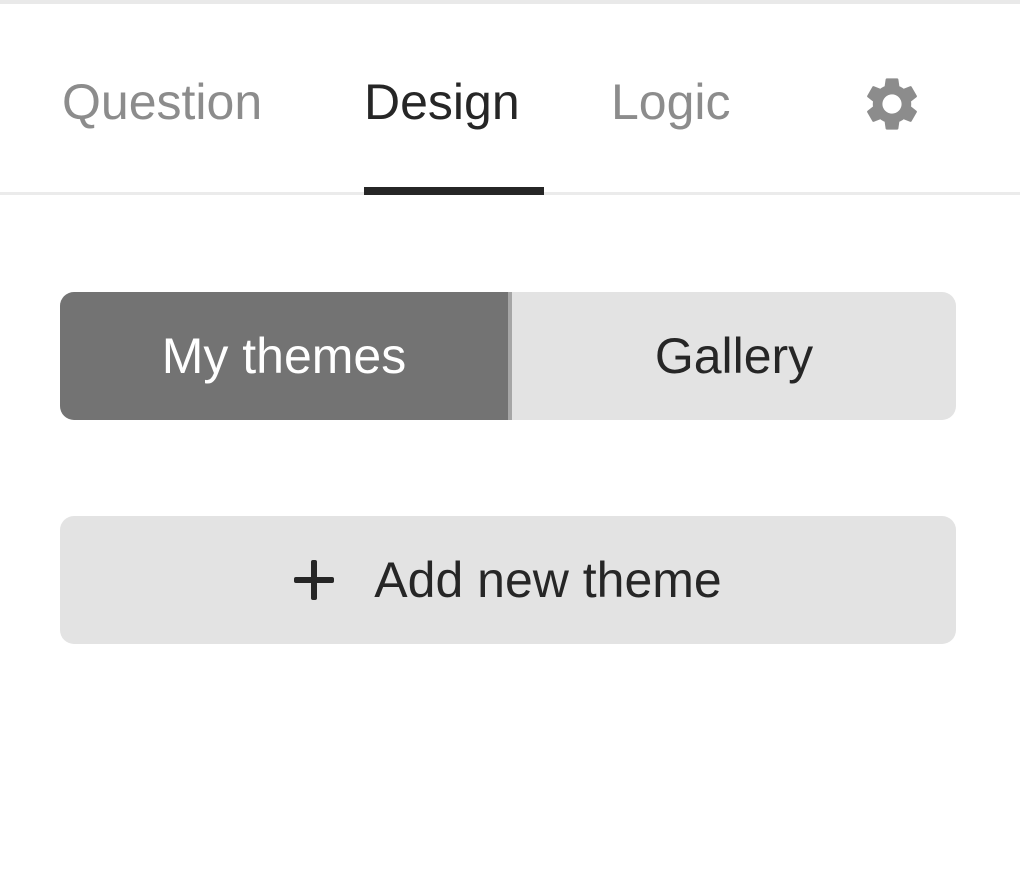 The image size is (1020, 894). Describe the element at coordinates (162, 102) in the screenshot. I see `tab-question: Question` at that location.